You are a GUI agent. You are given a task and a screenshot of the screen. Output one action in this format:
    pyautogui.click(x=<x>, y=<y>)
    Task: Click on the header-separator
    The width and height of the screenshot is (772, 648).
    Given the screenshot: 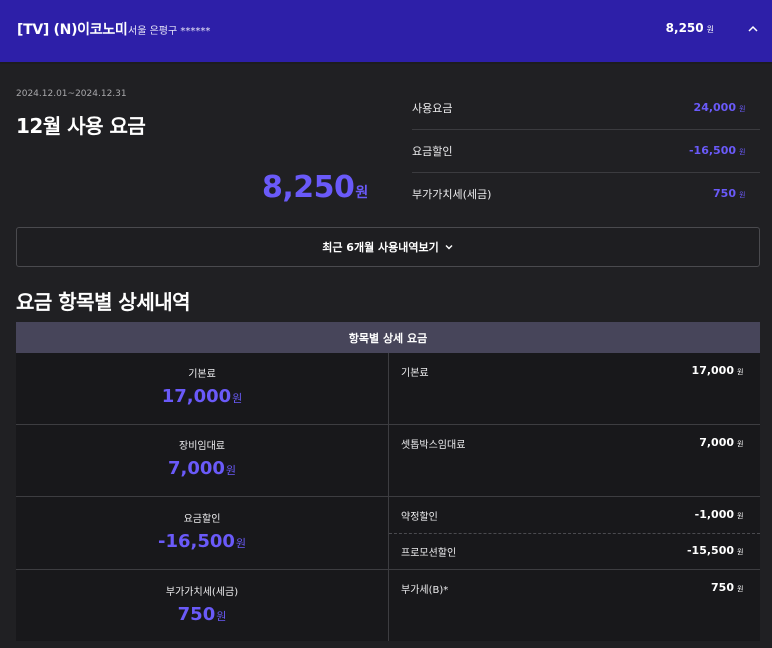 What is the action you would take?
    pyautogui.click(x=386, y=63)
    